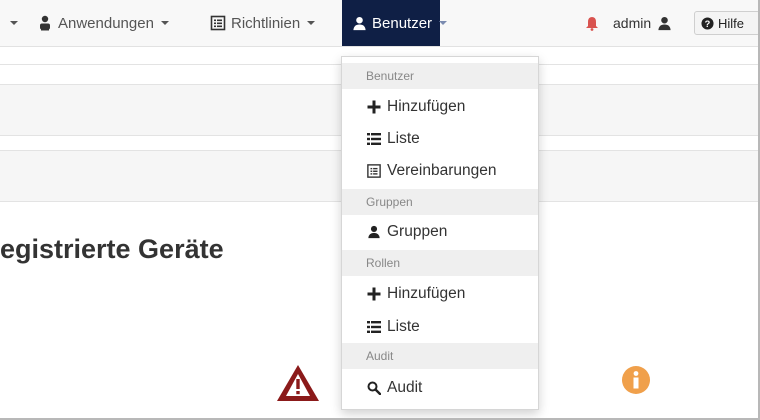 This screenshot has width=760, height=420. Describe the element at coordinates (442, 170) in the screenshot. I see `menu-item-label: Vereinbarungen` at that location.